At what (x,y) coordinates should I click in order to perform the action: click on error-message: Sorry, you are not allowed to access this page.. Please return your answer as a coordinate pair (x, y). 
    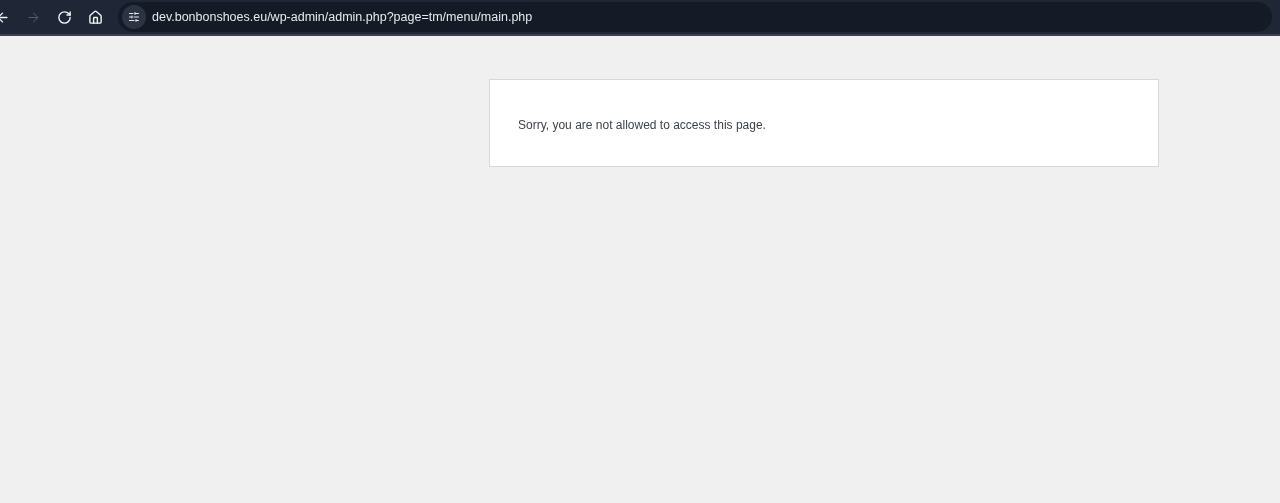
    Looking at the image, I should click on (642, 125).